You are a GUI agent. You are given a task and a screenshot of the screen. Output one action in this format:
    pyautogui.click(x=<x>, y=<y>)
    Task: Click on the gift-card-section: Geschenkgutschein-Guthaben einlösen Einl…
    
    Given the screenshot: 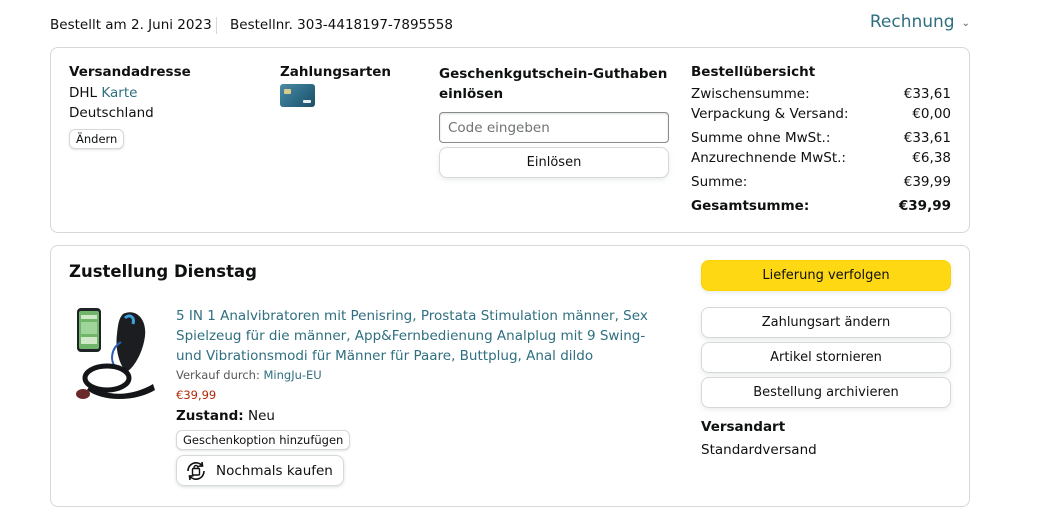 What is the action you would take?
    pyautogui.click(x=555, y=121)
    